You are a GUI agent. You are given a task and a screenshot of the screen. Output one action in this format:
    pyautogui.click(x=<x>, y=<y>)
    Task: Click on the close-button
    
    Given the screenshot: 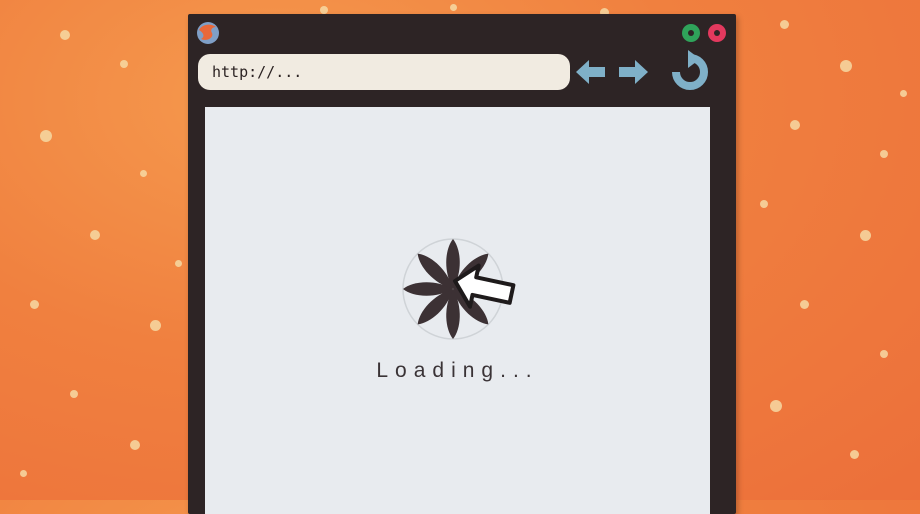 What is the action you would take?
    pyautogui.click(x=717, y=33)
    